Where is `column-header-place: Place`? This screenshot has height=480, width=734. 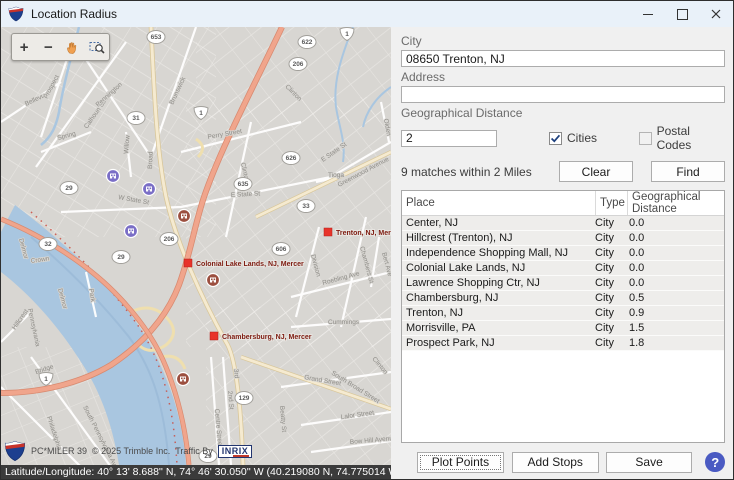 column-header-place: Place is located at coordinates (498, 203).